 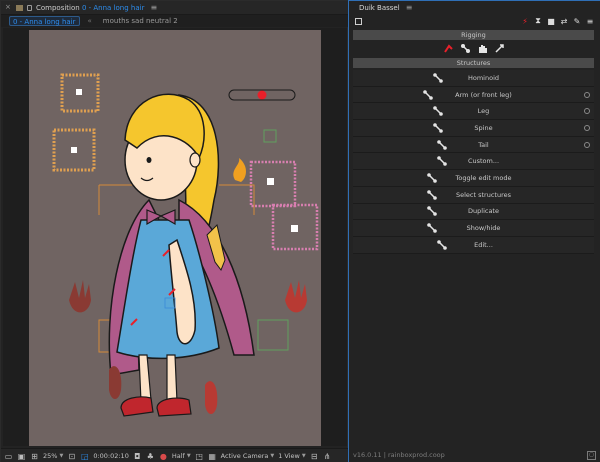 What do you see at coordinates (71, 456) in the screenshot?
I see `fit-icon: ⊡` at bounding box center [71, 456].